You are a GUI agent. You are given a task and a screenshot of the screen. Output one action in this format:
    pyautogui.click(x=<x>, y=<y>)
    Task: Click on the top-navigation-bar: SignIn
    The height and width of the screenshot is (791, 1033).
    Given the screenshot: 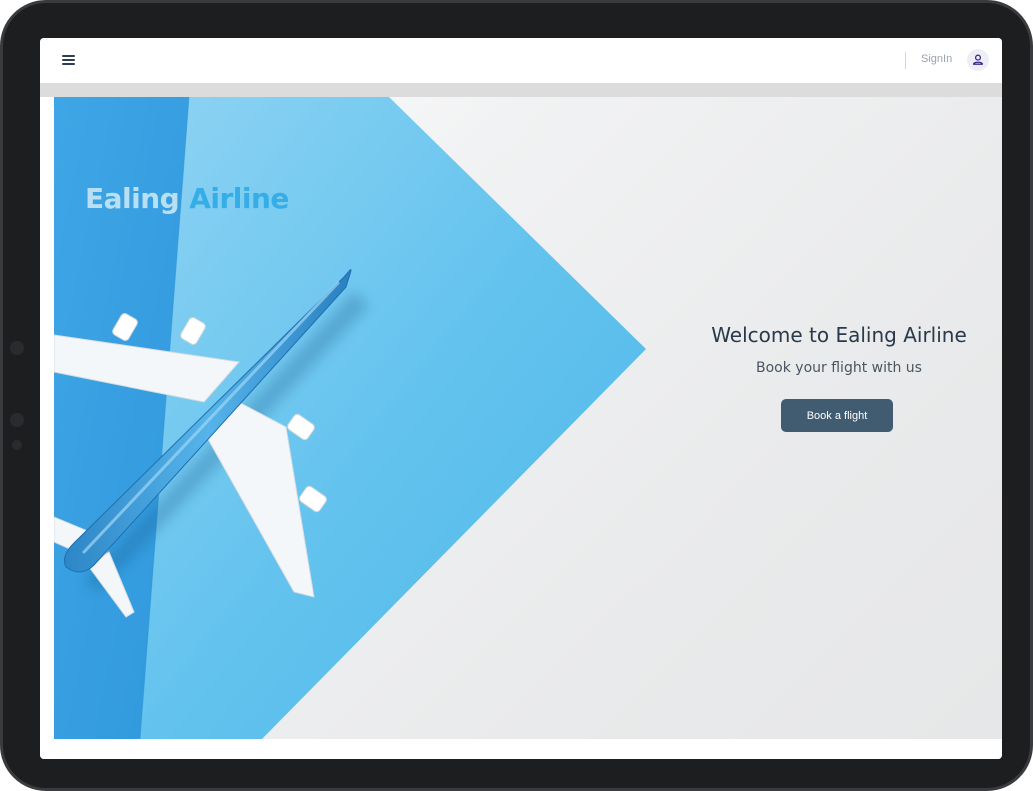 What is the action you would take?
    pyautogui.click(x=521, y=60)
    